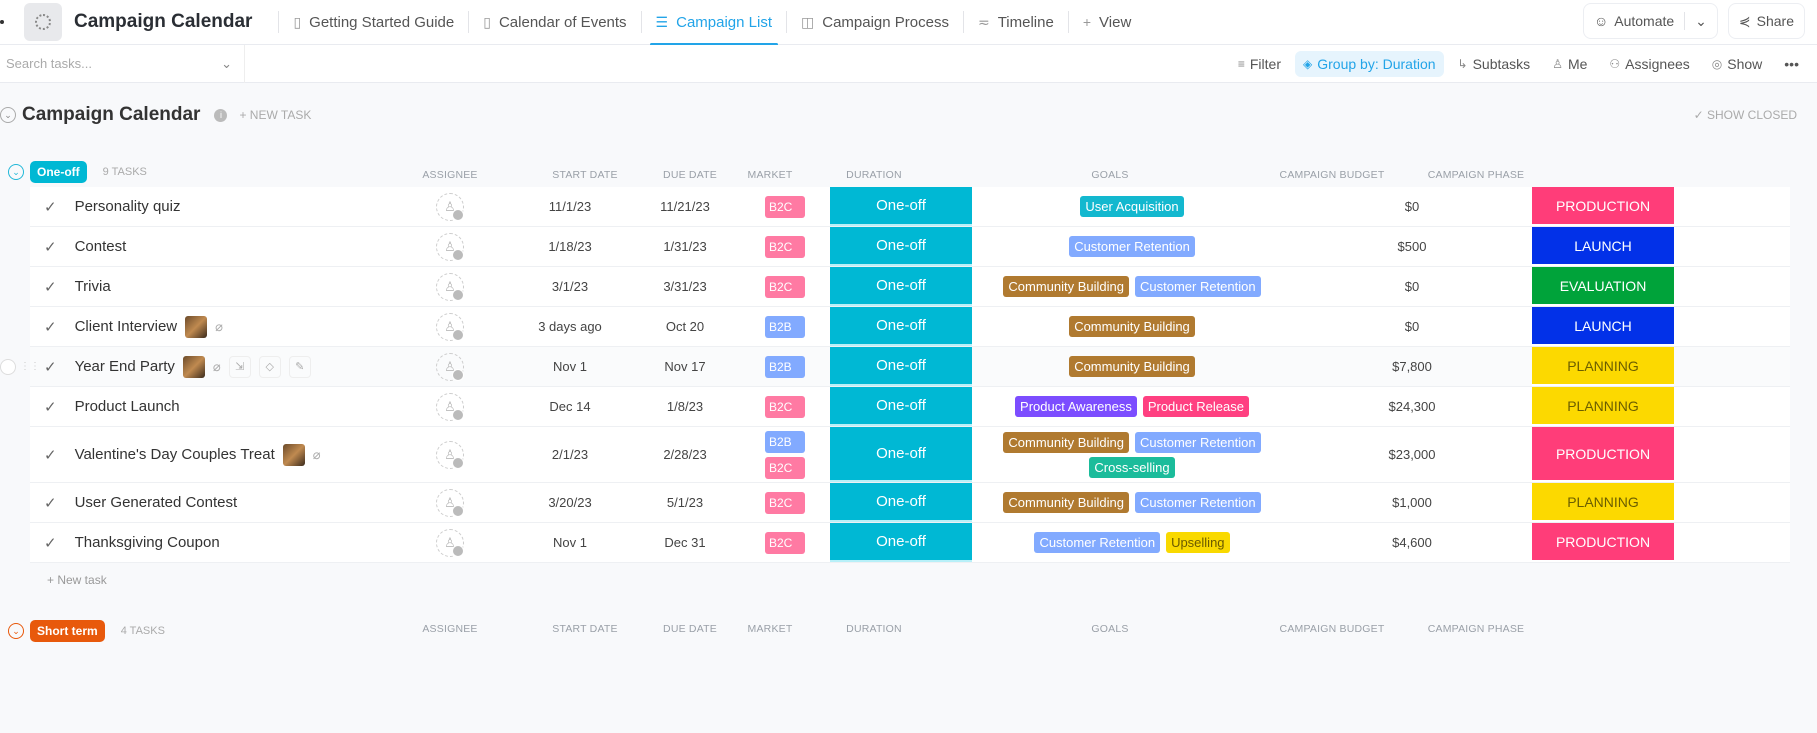 The height and width of the screenshot is (733, 1817). What do you see at coordinates (147, 542) in the screenshot?
I see `task-name: Thanksgiving Coupon` at bounding box center [147, 542].